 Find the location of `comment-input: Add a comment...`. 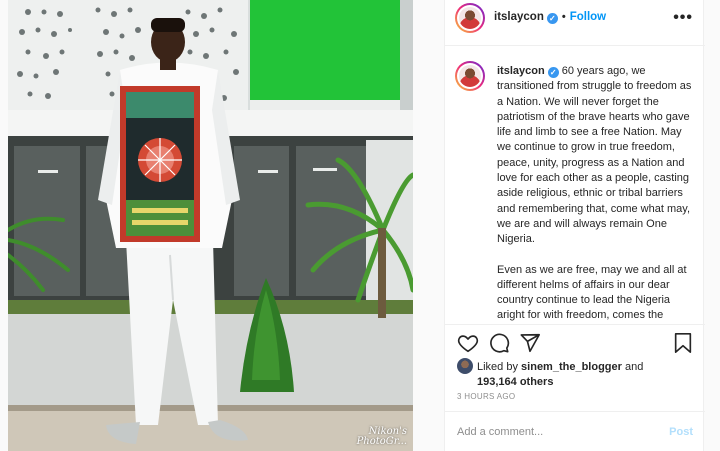

comment-input: Add a comment... is located at coordinates (500, 432).